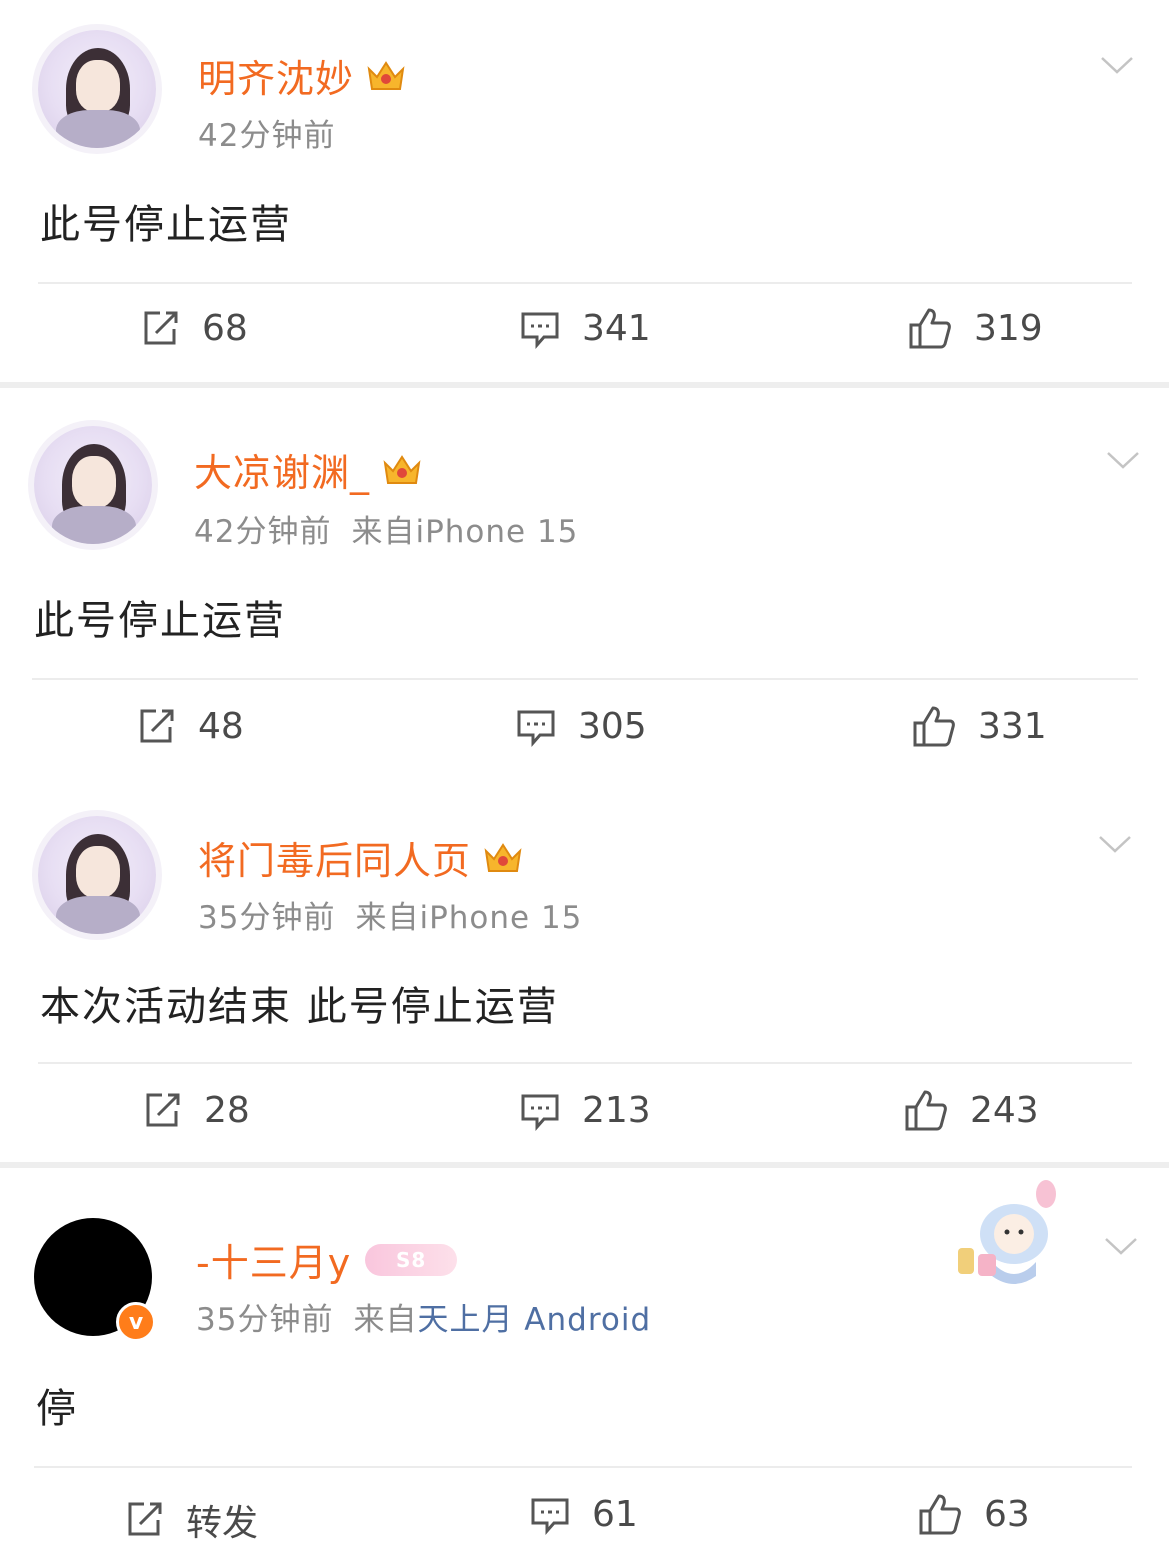  Describe the element at coordinates (282, 469) in the screenshot. I see `username: 大凉谢渊_` at that location.